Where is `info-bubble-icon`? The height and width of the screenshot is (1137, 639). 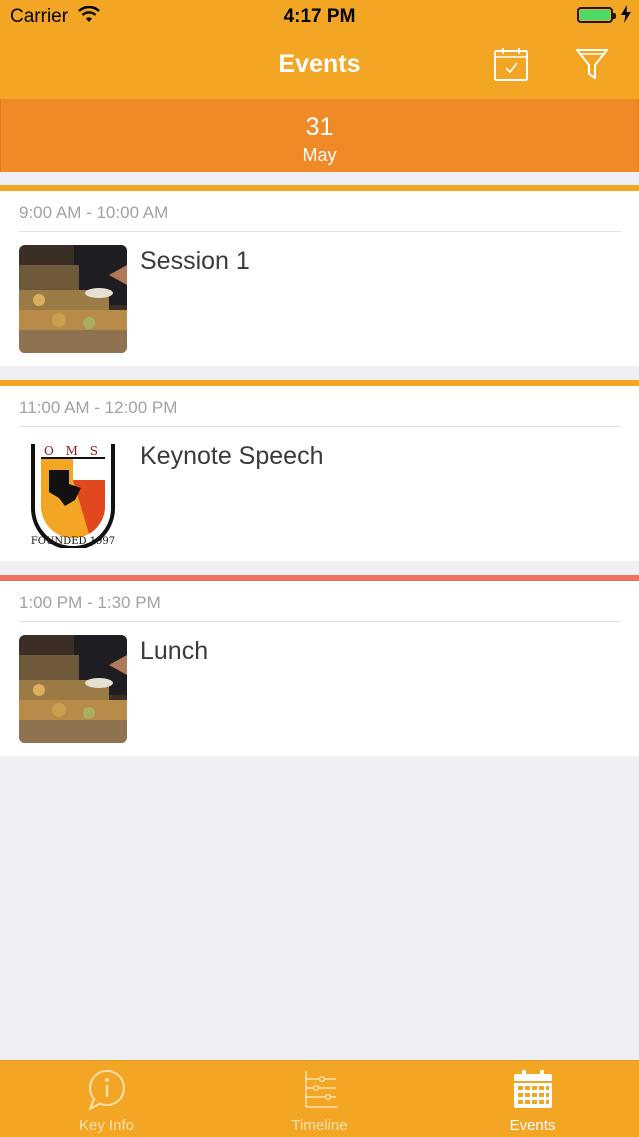 info-bubble-icon is located at coordinates (106, 1090).